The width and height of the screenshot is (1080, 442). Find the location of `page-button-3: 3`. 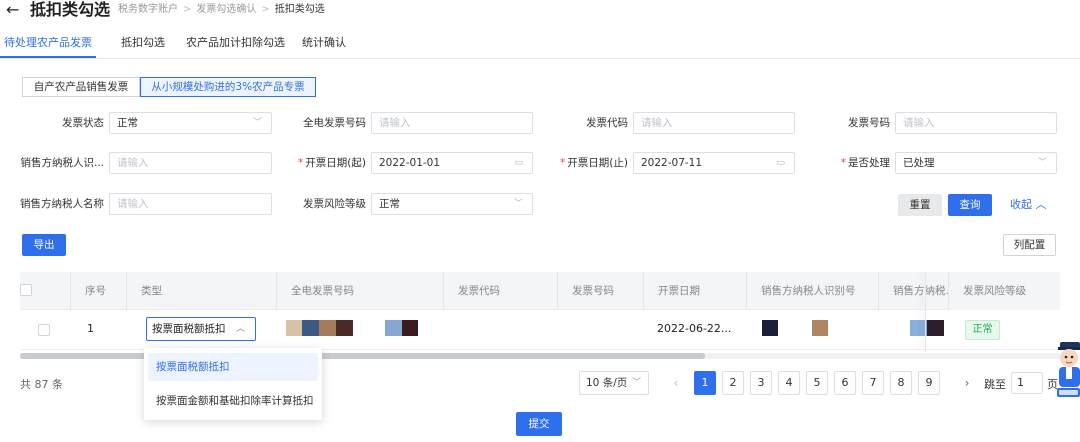

page-button-3: 3 is located at coordinates (761, 383).